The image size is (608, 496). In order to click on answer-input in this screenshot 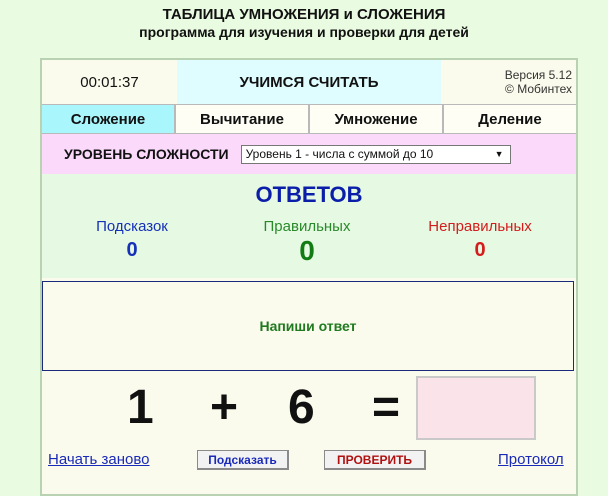, I will do `click(476, 408)`.